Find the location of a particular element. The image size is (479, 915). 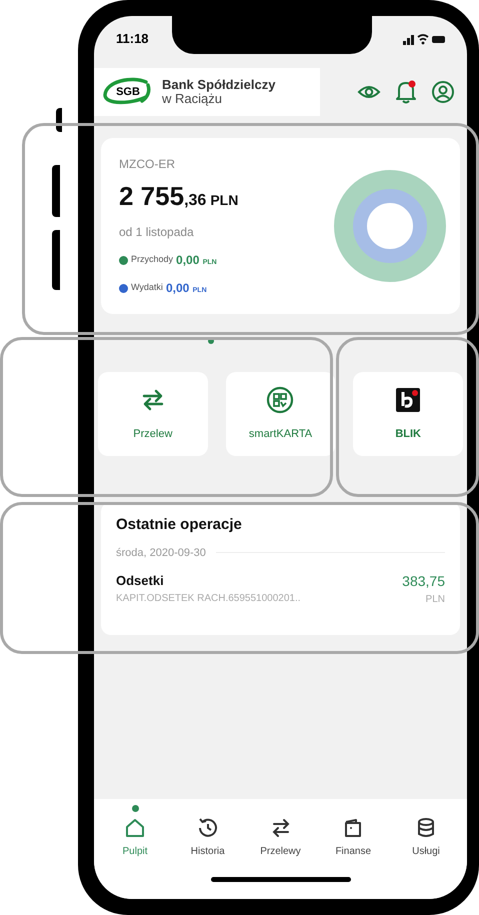

user-icon is located at coordinates (443, 92).